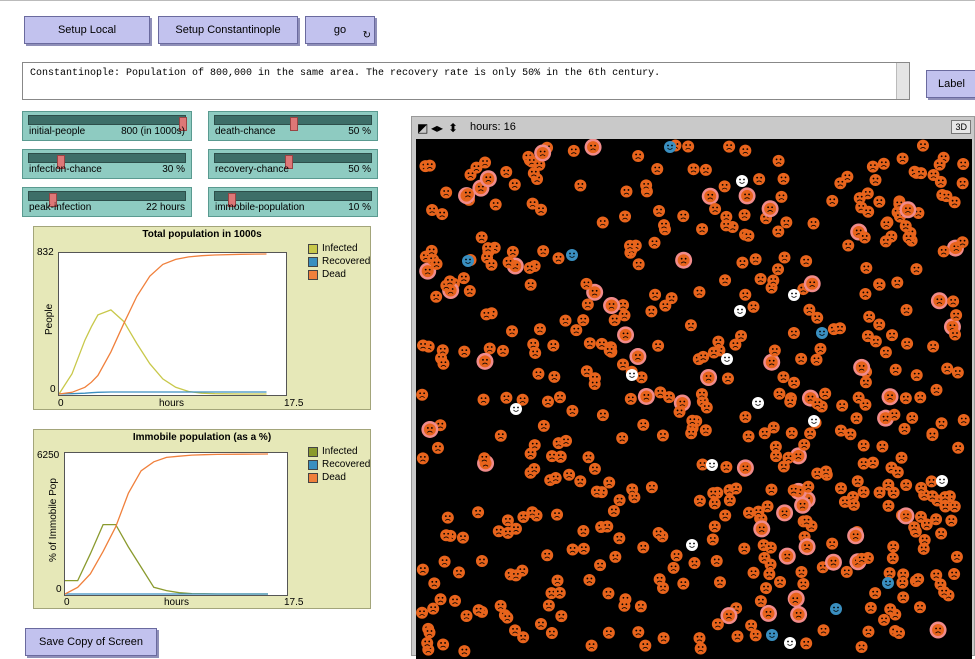 This screenshot has width=975, height=659. I want to click on slider-death-chance: death-chance 50 %, so click(293, 126).